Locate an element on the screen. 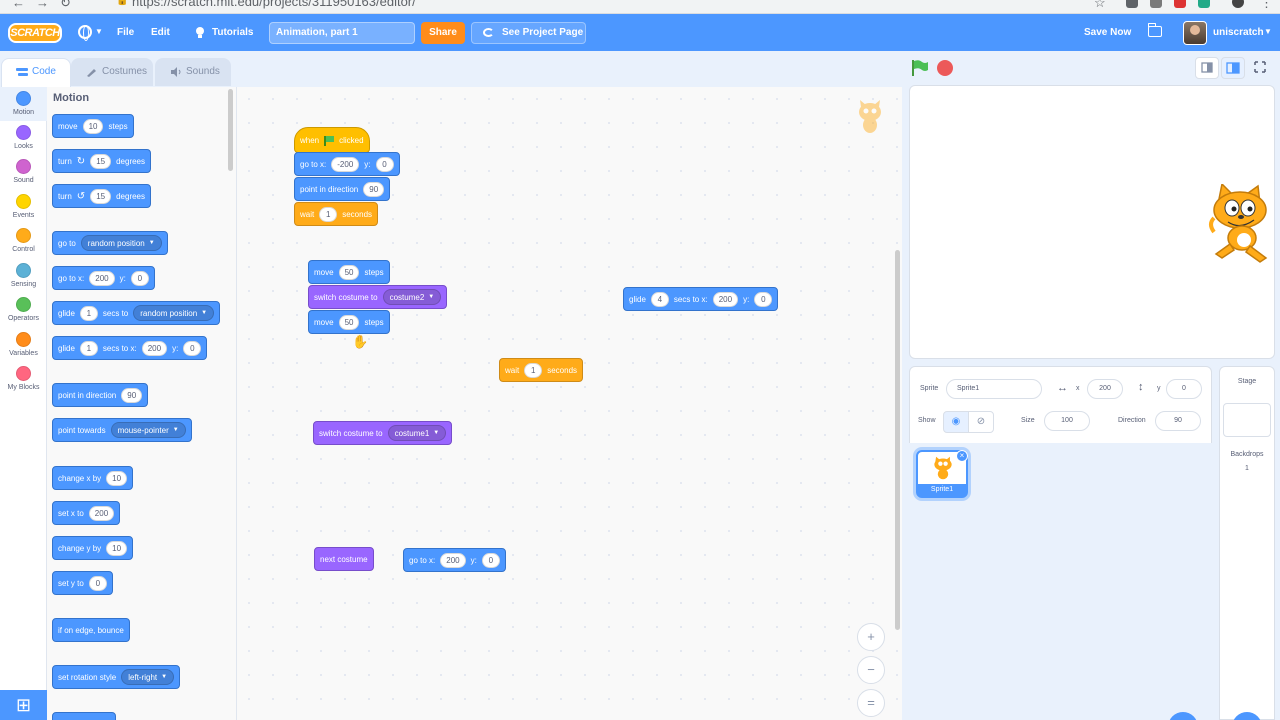 This screenshot has height=720, width=1280. category-motion: Motion is located at coordinates (23, 104).